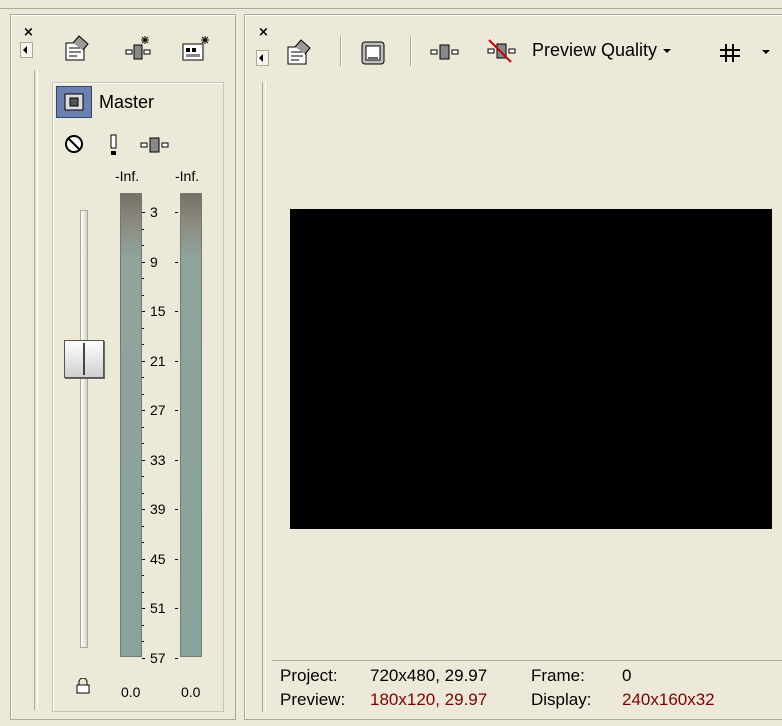  Describe the element at coordinates (74, 102) in the screenshot. I see `bus-icon` at that location.